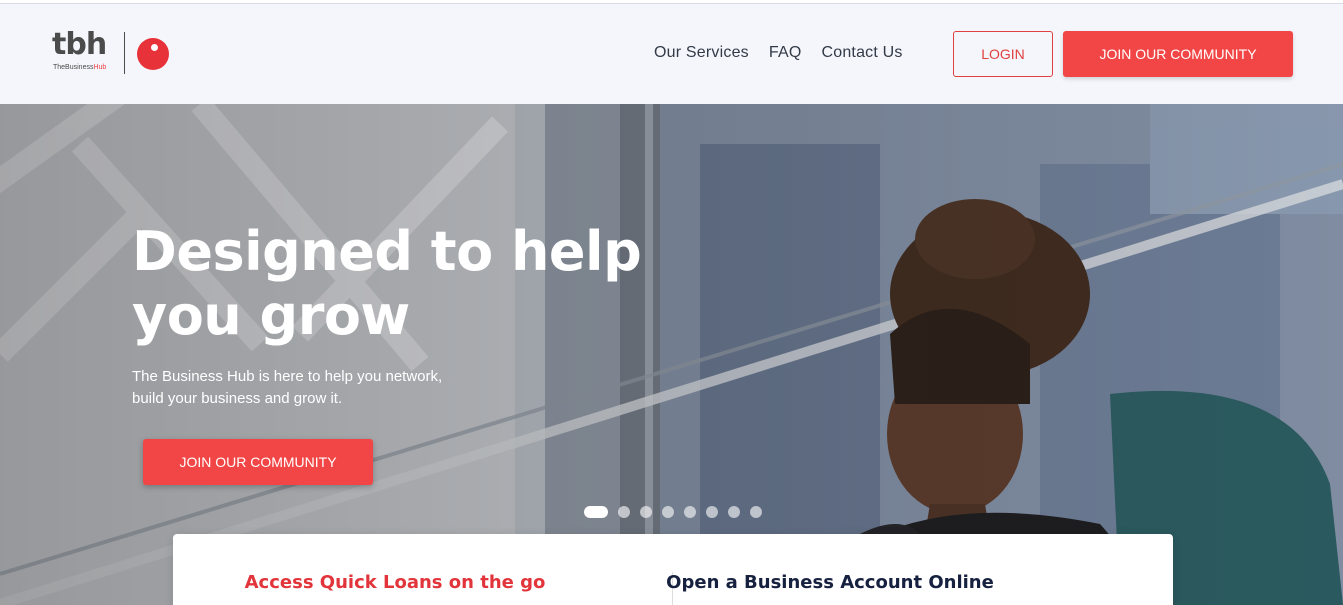  Describe the element at coordinates (919, 569) in the screenshot. I see `feature-business-account: Open a Business Account Online` at that location.